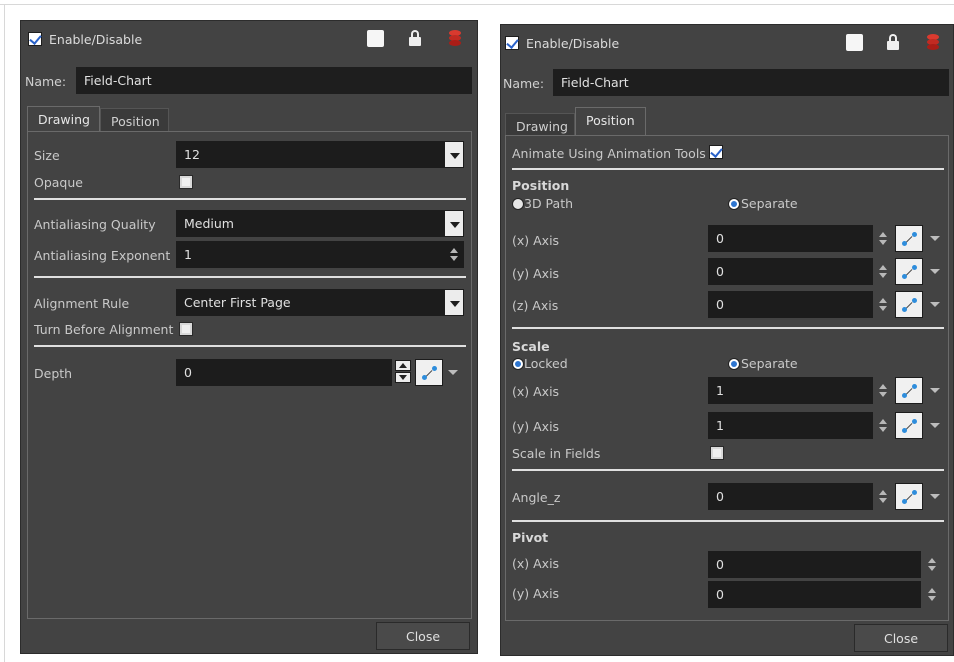 Image resolution: width=954 pixels, height=662 pixels. What do you see at coordinates (769, 363) in the screenshot?
I see `scale-separate-label: Separate` at bounding box center [769, 363].